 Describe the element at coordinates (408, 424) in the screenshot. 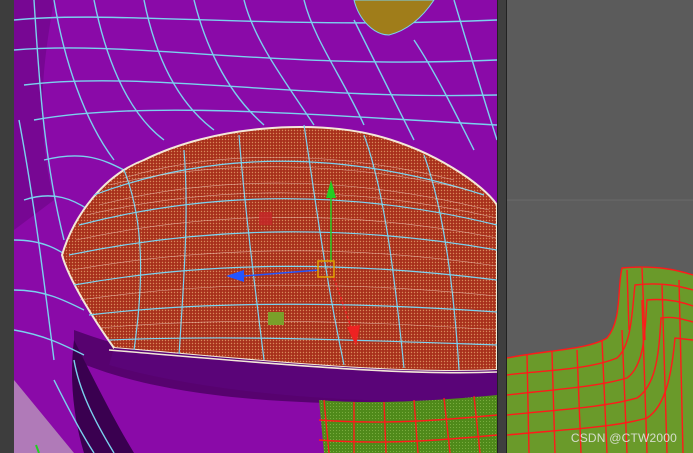

I see `lower-body-mesh` at that location.